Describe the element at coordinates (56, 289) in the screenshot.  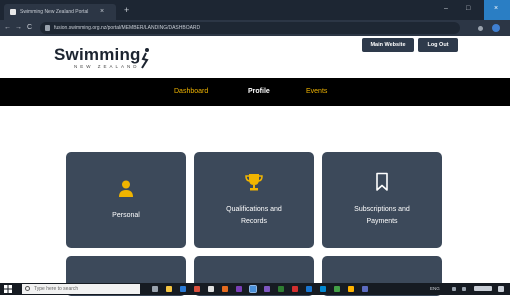
I see `taskbar-search-placeholder: Type here to search` at that location.